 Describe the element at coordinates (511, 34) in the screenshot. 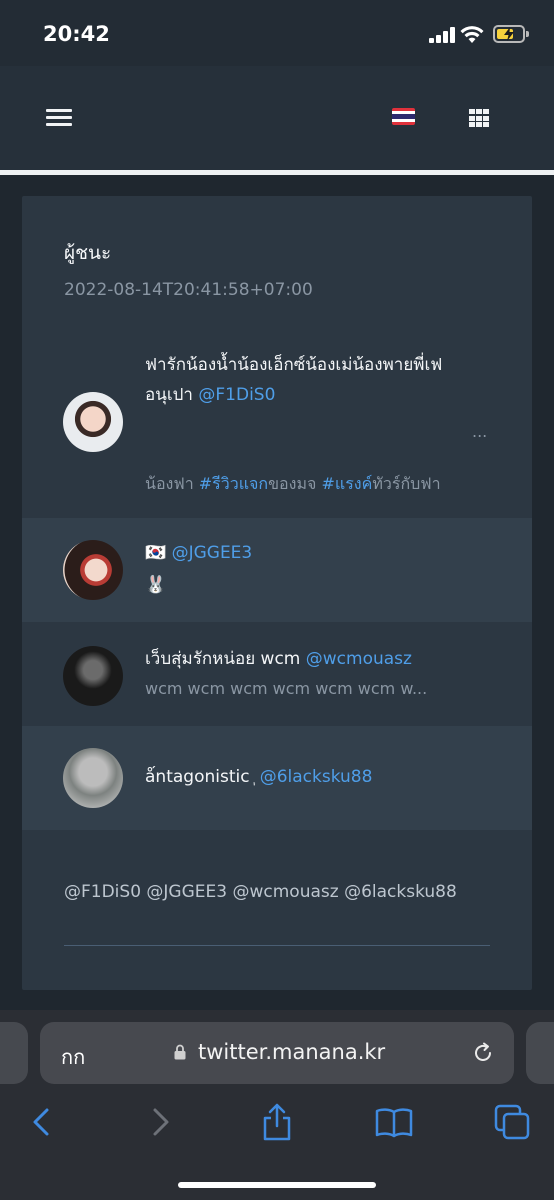

I see `battery-icon` at that location.